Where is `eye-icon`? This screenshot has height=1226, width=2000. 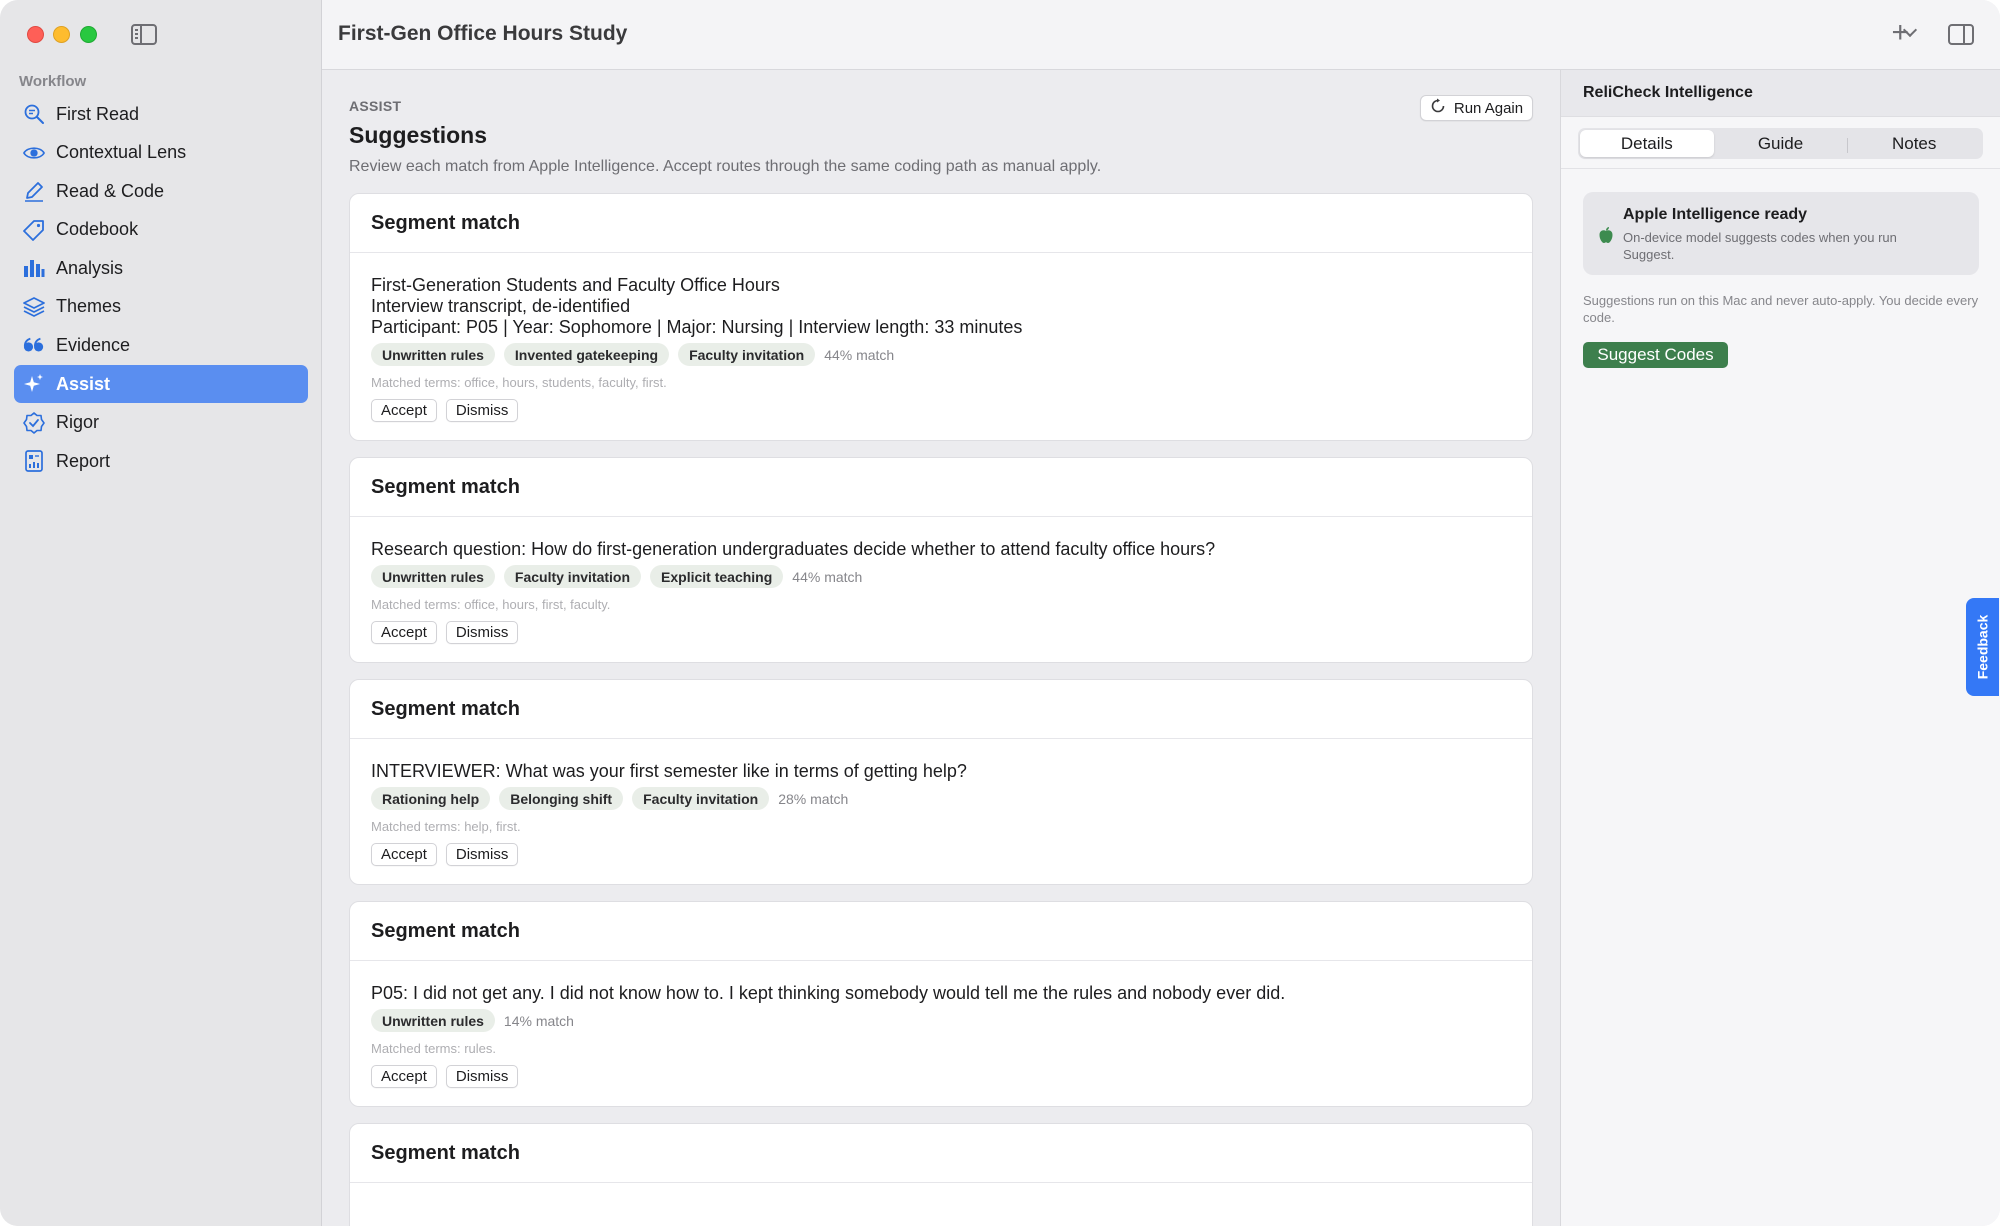
eye-icon is located at coordinates (34, 153).